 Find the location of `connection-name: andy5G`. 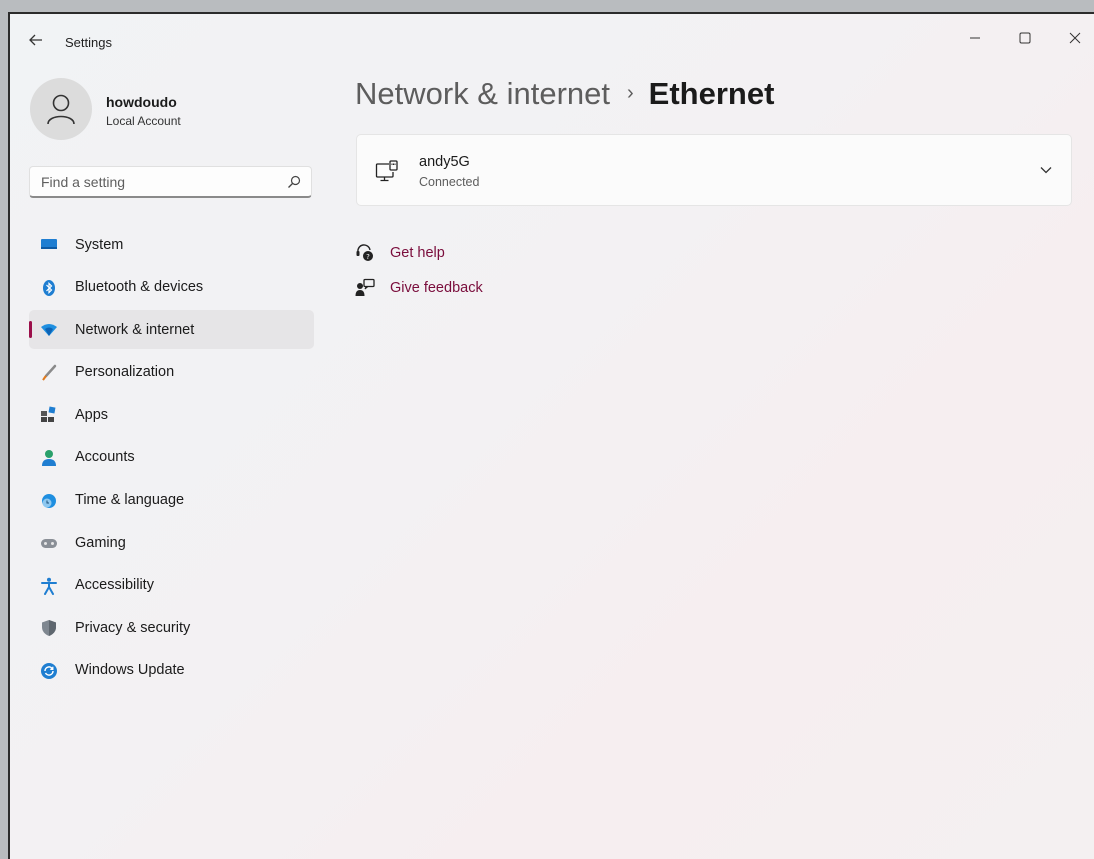

connection-name: andy5G is located at coordinates (444, 162).